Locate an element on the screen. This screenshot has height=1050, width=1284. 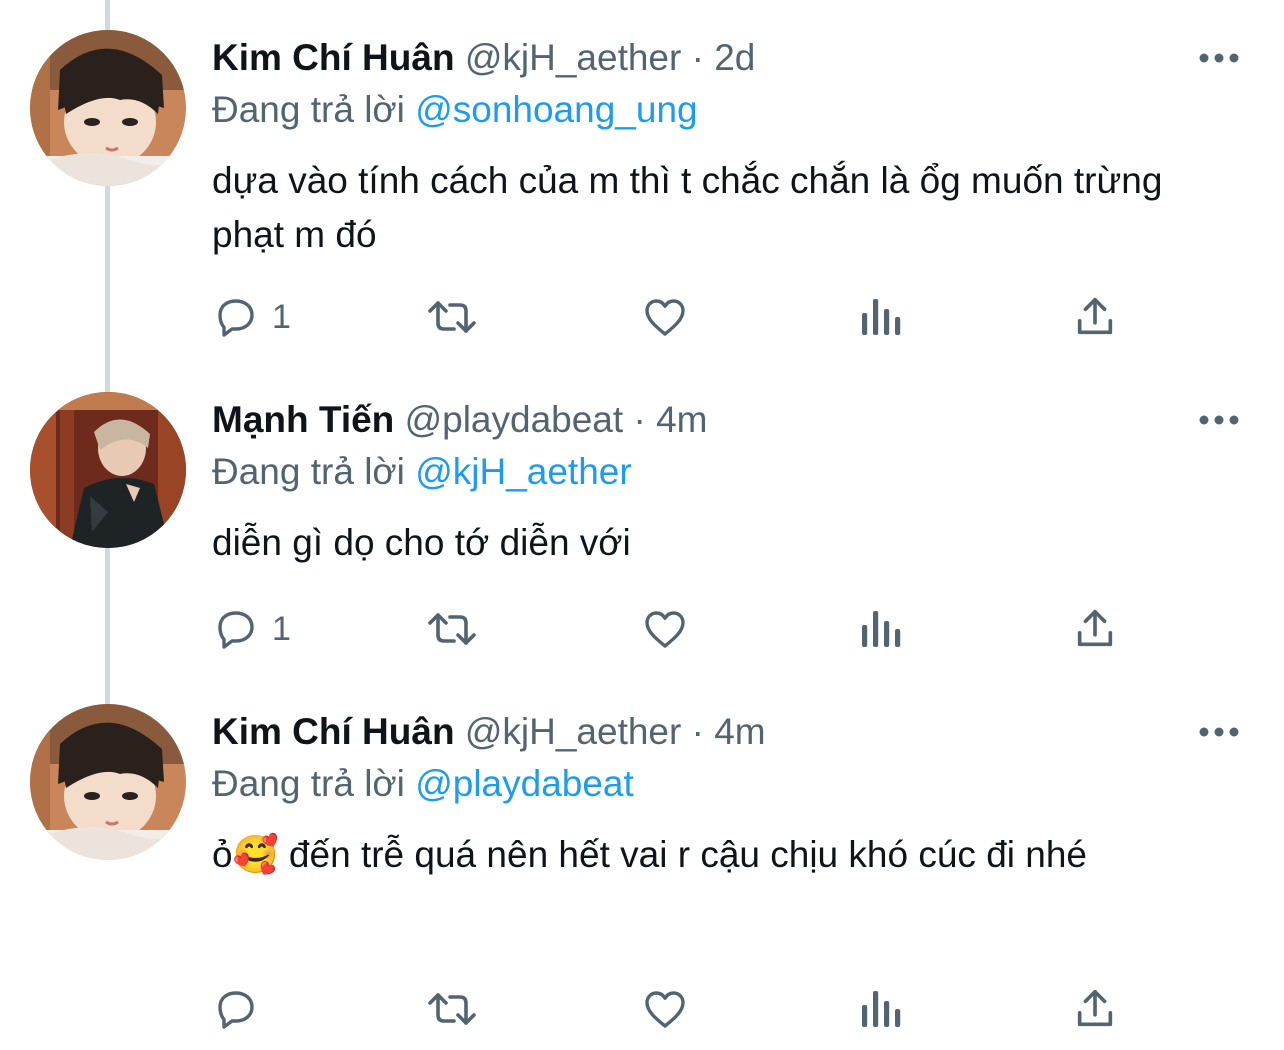
tweet-actions is located at coordinates (672, 1009).